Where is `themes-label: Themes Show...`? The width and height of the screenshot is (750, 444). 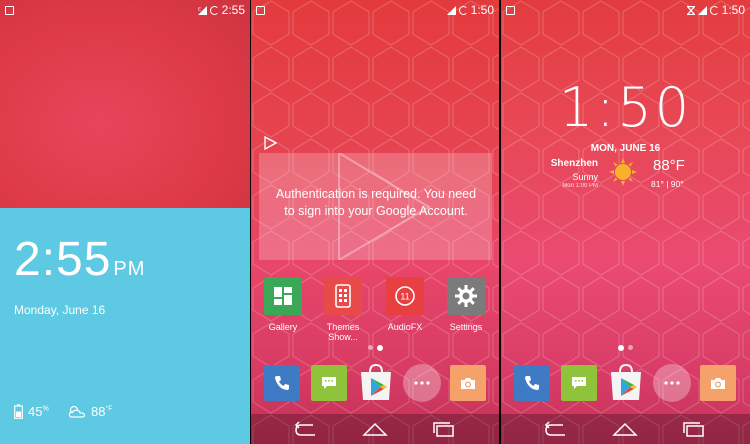 themes-label: Themes Show... is located at coordinates (343, 332).